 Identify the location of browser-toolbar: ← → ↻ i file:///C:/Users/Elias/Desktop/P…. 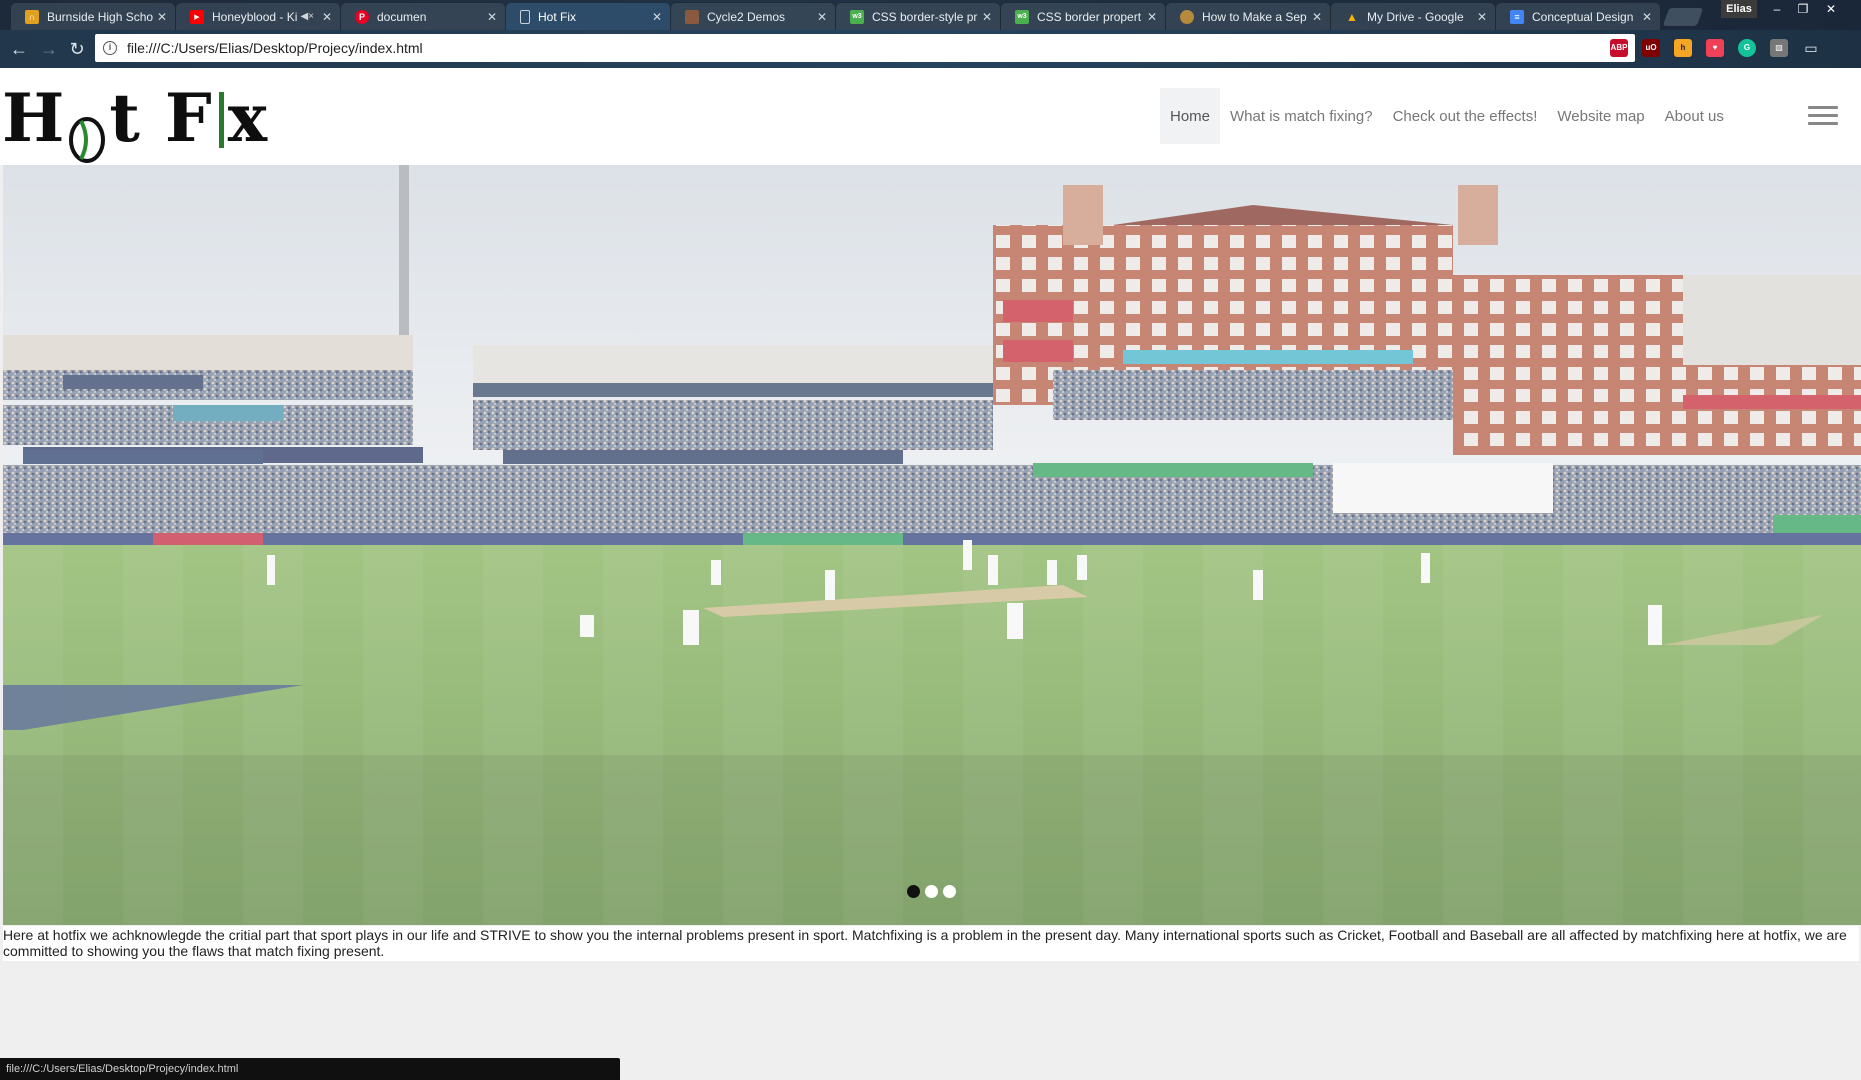
(930, 49).